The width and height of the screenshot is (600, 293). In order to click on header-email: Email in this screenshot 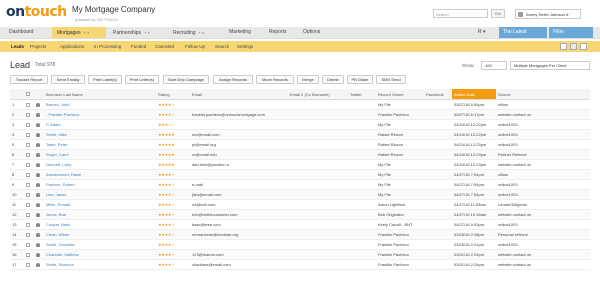, I will do `click(239, 94)`.